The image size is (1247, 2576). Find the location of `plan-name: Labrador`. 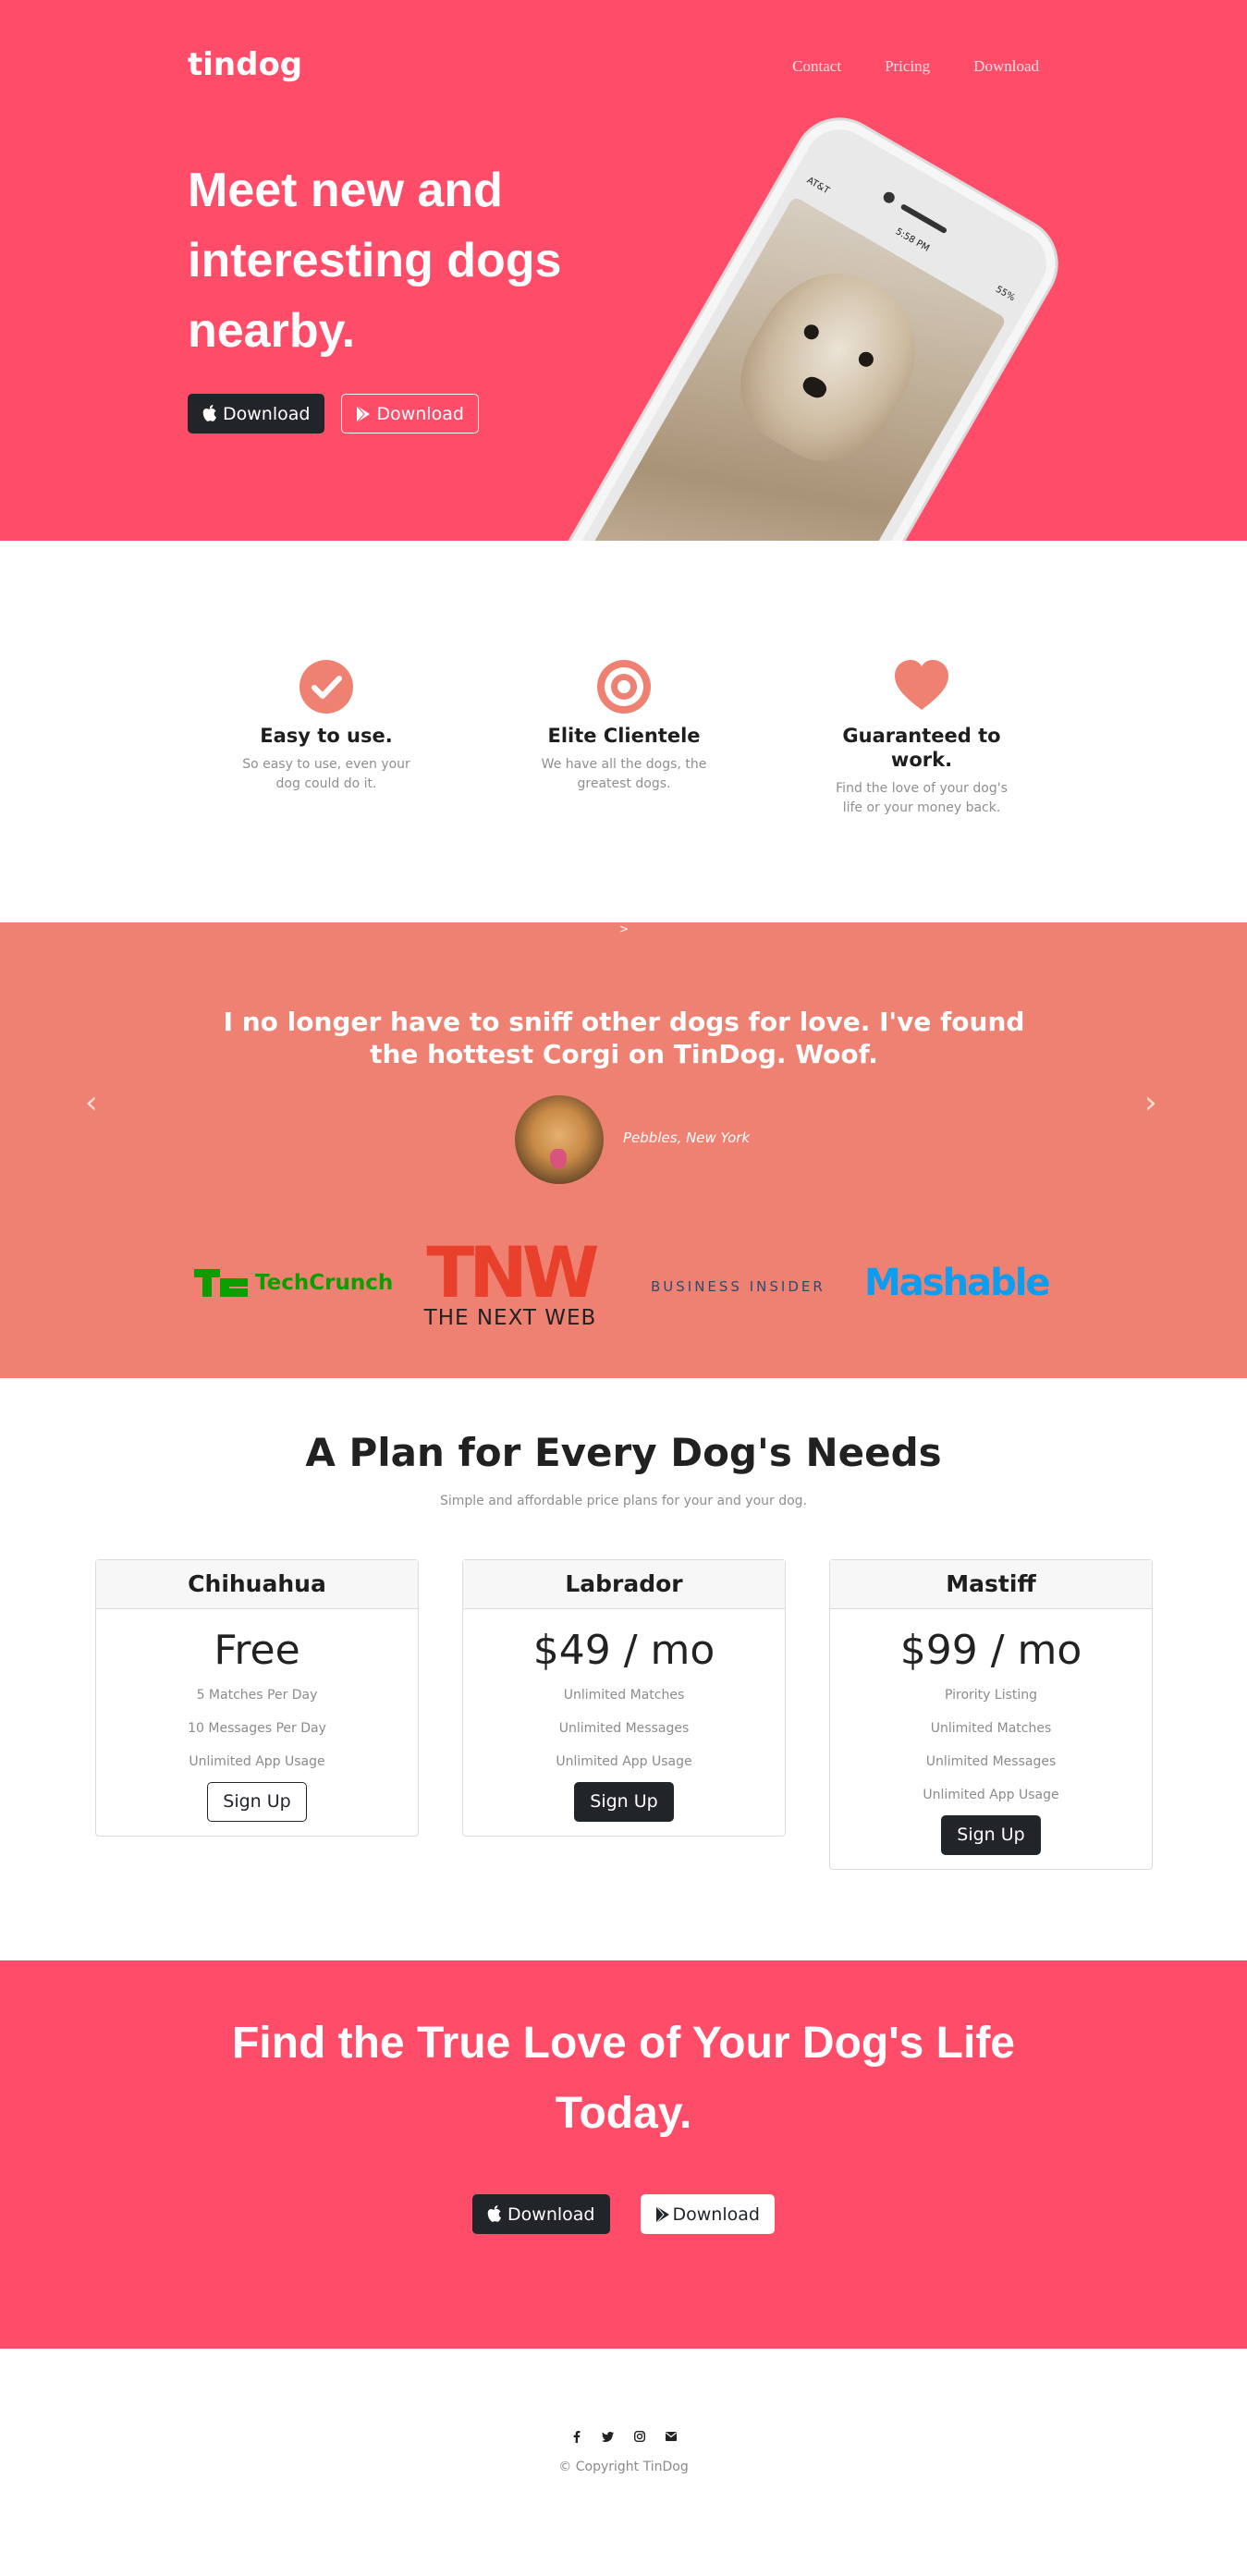

plan-name: Labrador is located at coordinates (624, 1584).